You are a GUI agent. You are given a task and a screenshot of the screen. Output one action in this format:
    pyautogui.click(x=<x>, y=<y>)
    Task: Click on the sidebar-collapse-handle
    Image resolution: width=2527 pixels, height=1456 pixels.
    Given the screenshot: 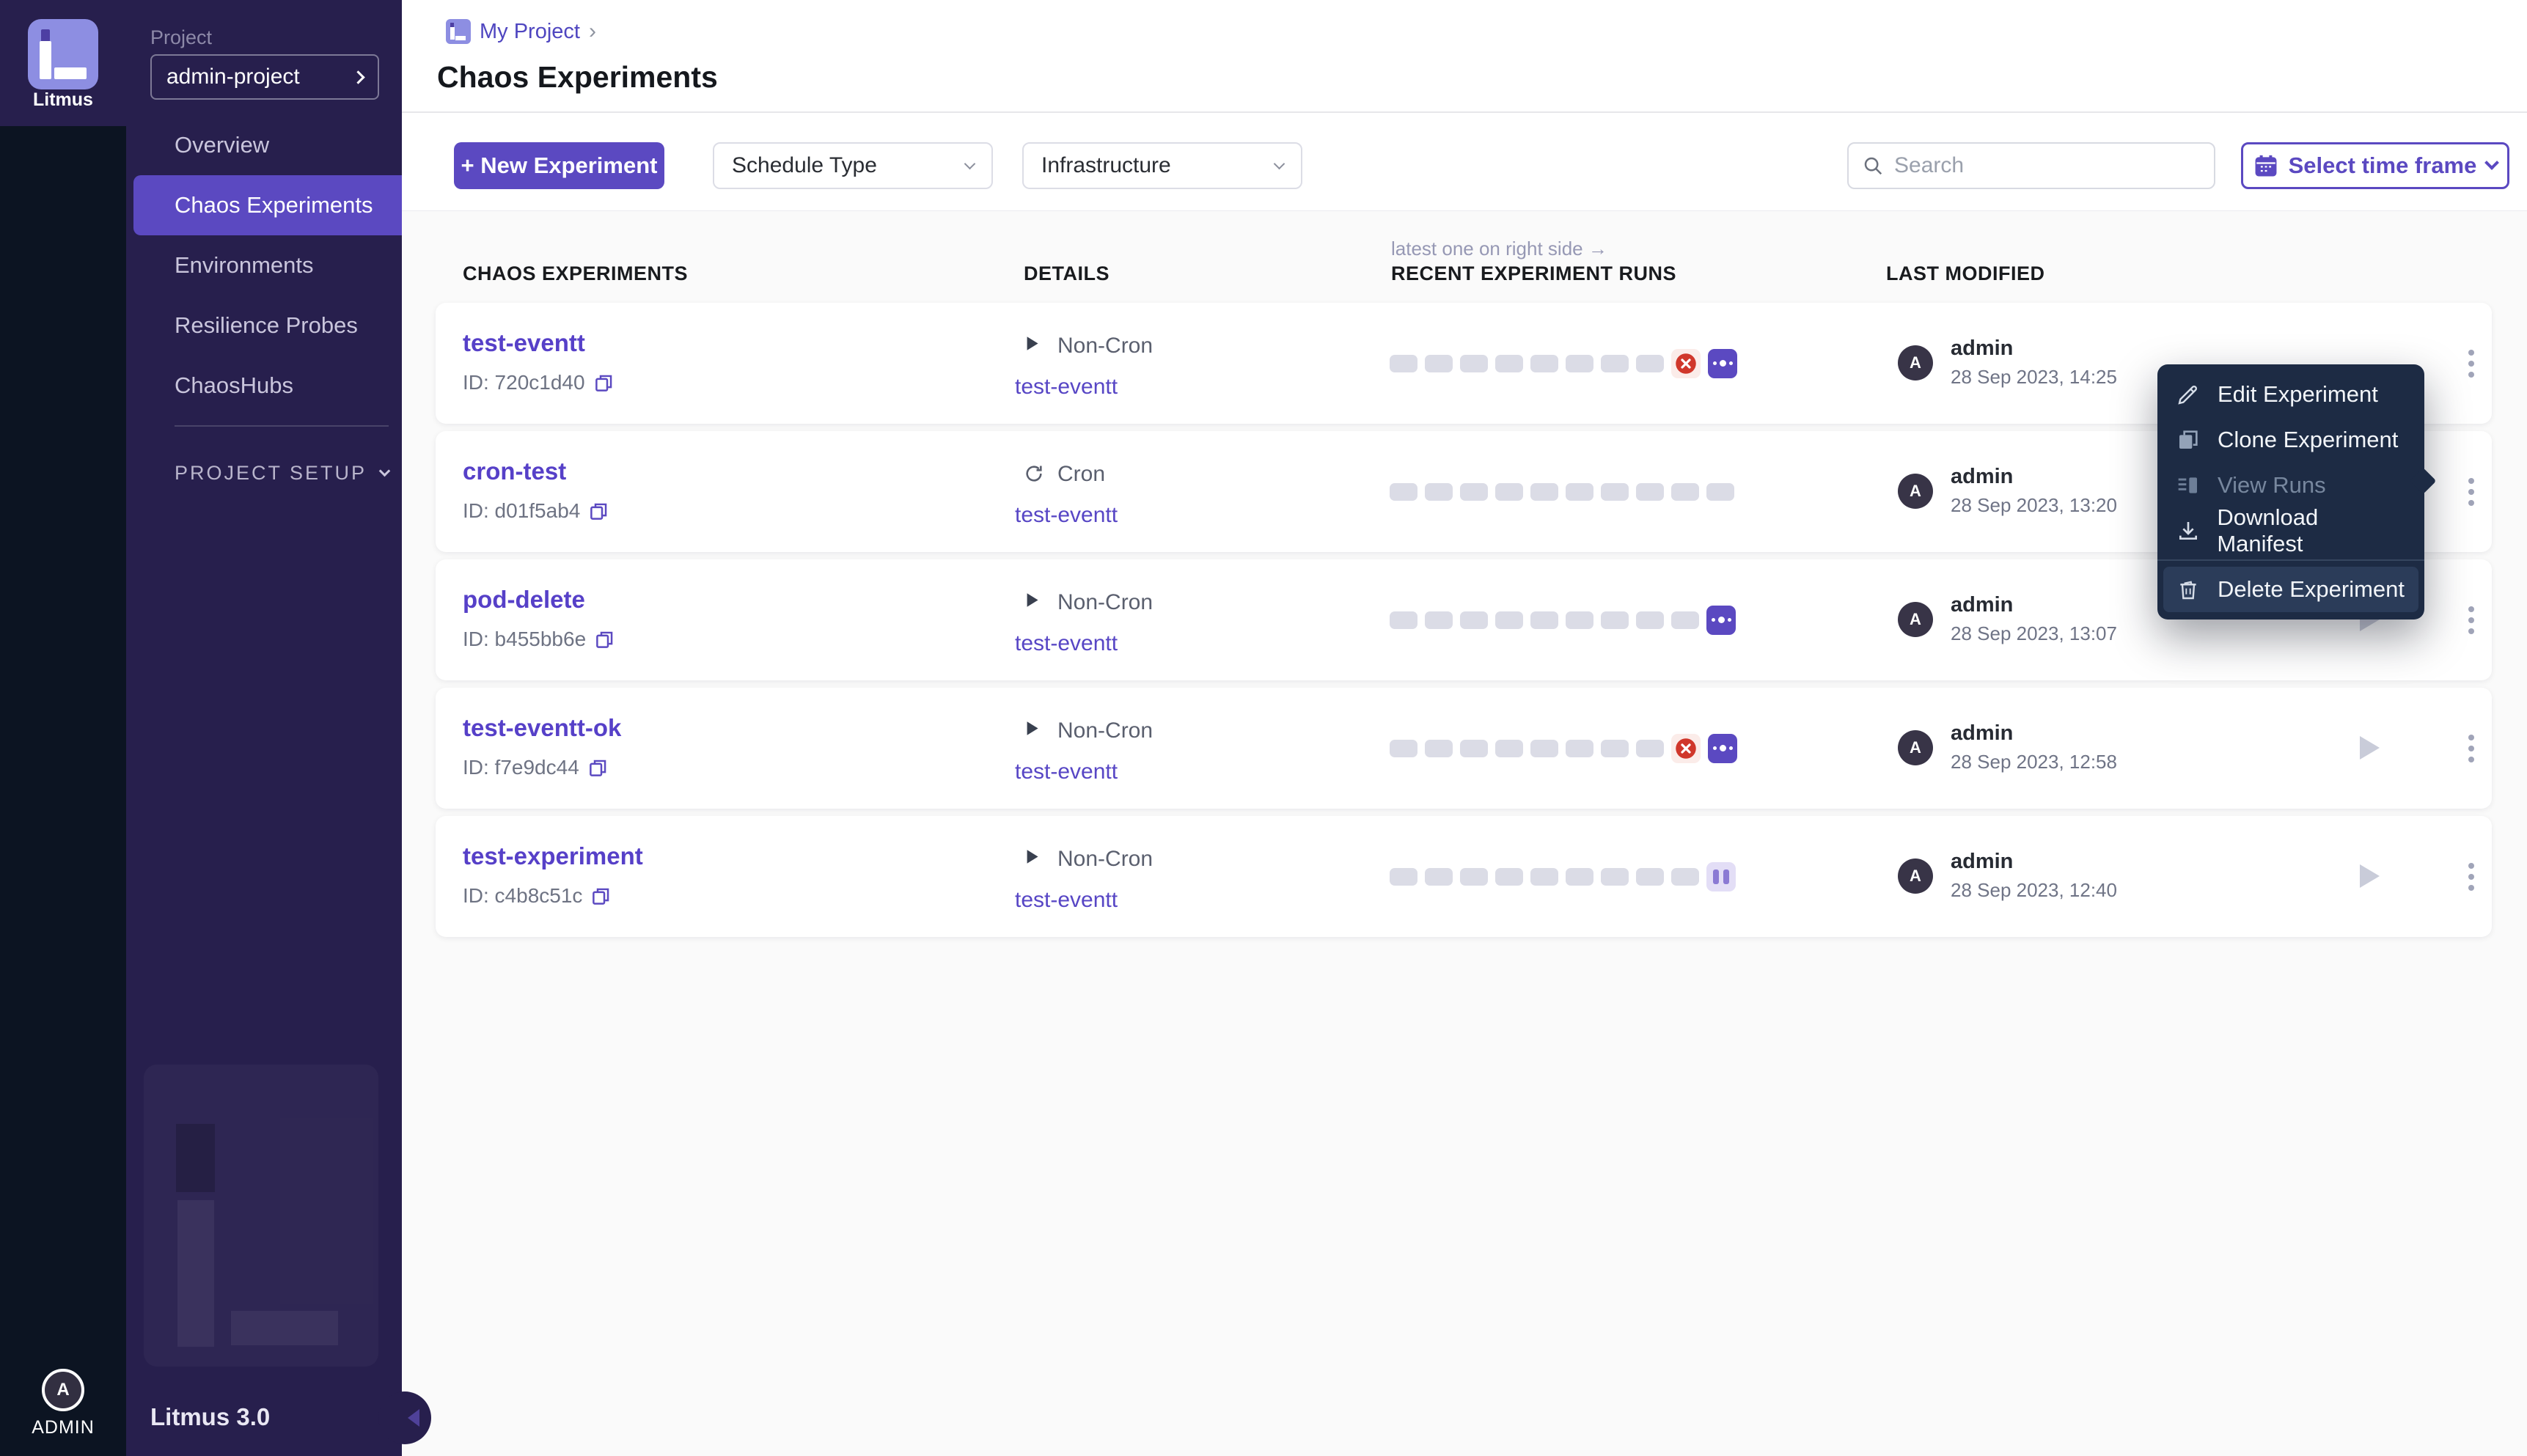 What is the action you would take?
    pyautogui.click(x=404, y=1417)
    